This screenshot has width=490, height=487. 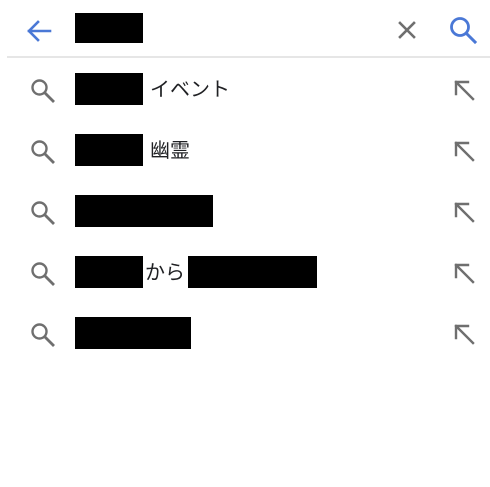 I want to click on search-submit-button, so click(x=463, y=30).